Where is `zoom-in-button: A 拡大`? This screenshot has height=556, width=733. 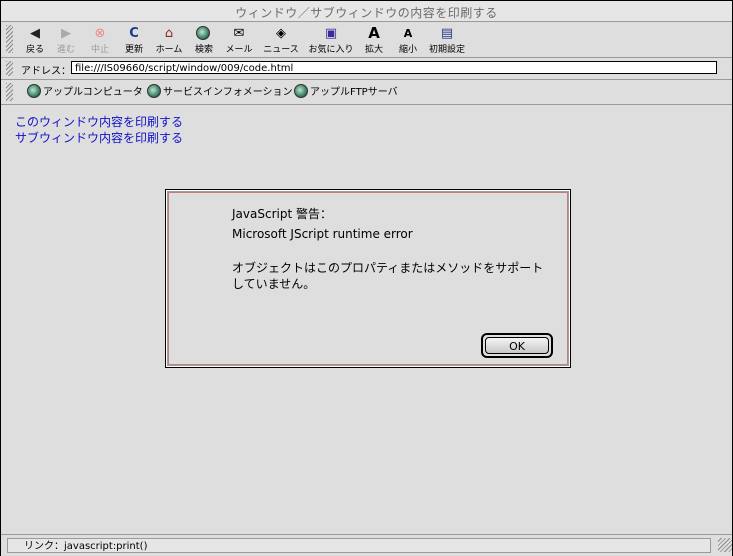 zoom-in-button: A 拡大 is located at coordinates (374, 40).